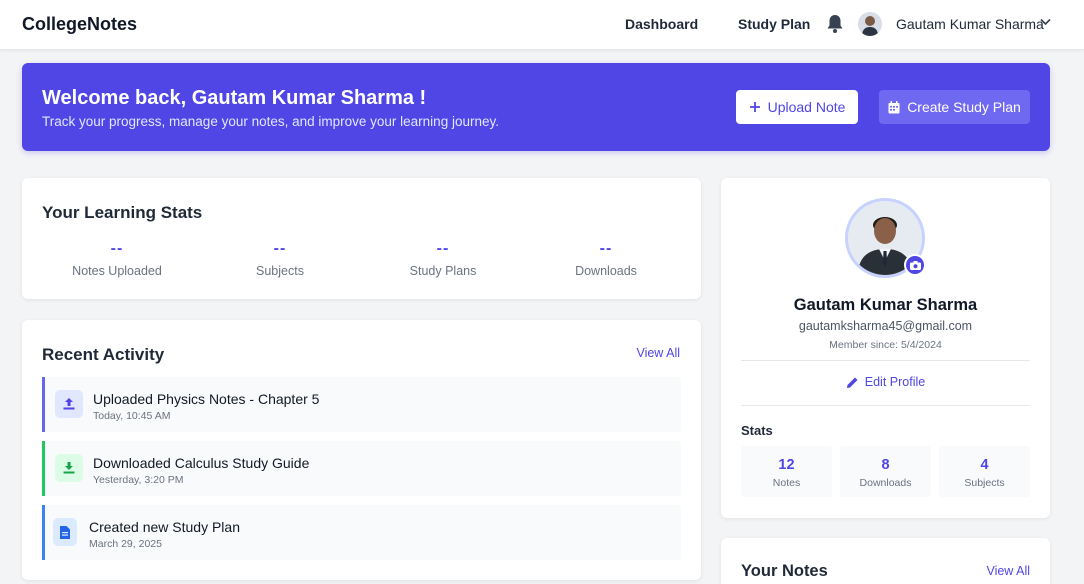 This screenshot has height=584, width=1084. What do you see at coordinates (870, 24) in the screenshot?
I see `user-avatar` at bounding box center [870, 24].